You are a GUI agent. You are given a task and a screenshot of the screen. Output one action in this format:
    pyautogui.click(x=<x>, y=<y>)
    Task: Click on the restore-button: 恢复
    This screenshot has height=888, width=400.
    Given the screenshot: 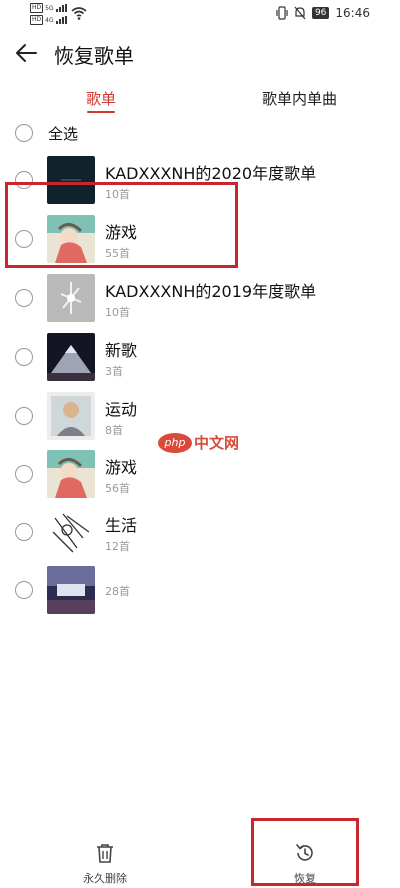 What is the action you would take?
    pyautogui.click(x=305, y=864)
    